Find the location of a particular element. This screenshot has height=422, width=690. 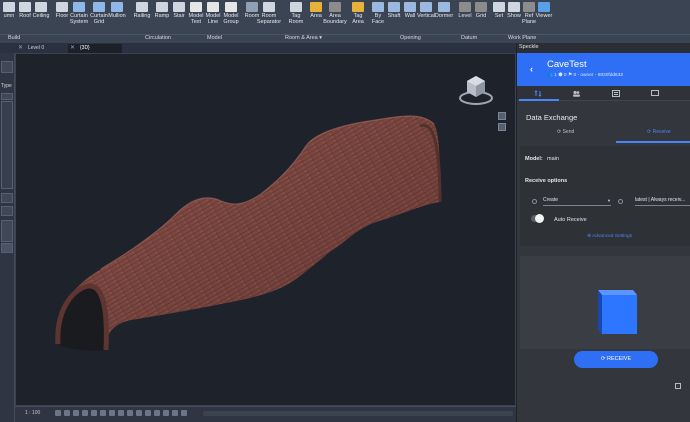

steering-wheel-icon is located at coordinates (502, 116).